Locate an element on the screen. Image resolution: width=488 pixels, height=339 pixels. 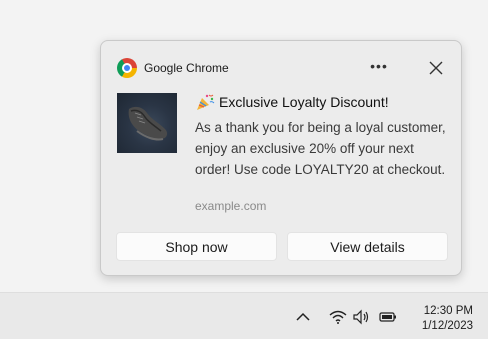
close-button is located at coordinates (436, 68).